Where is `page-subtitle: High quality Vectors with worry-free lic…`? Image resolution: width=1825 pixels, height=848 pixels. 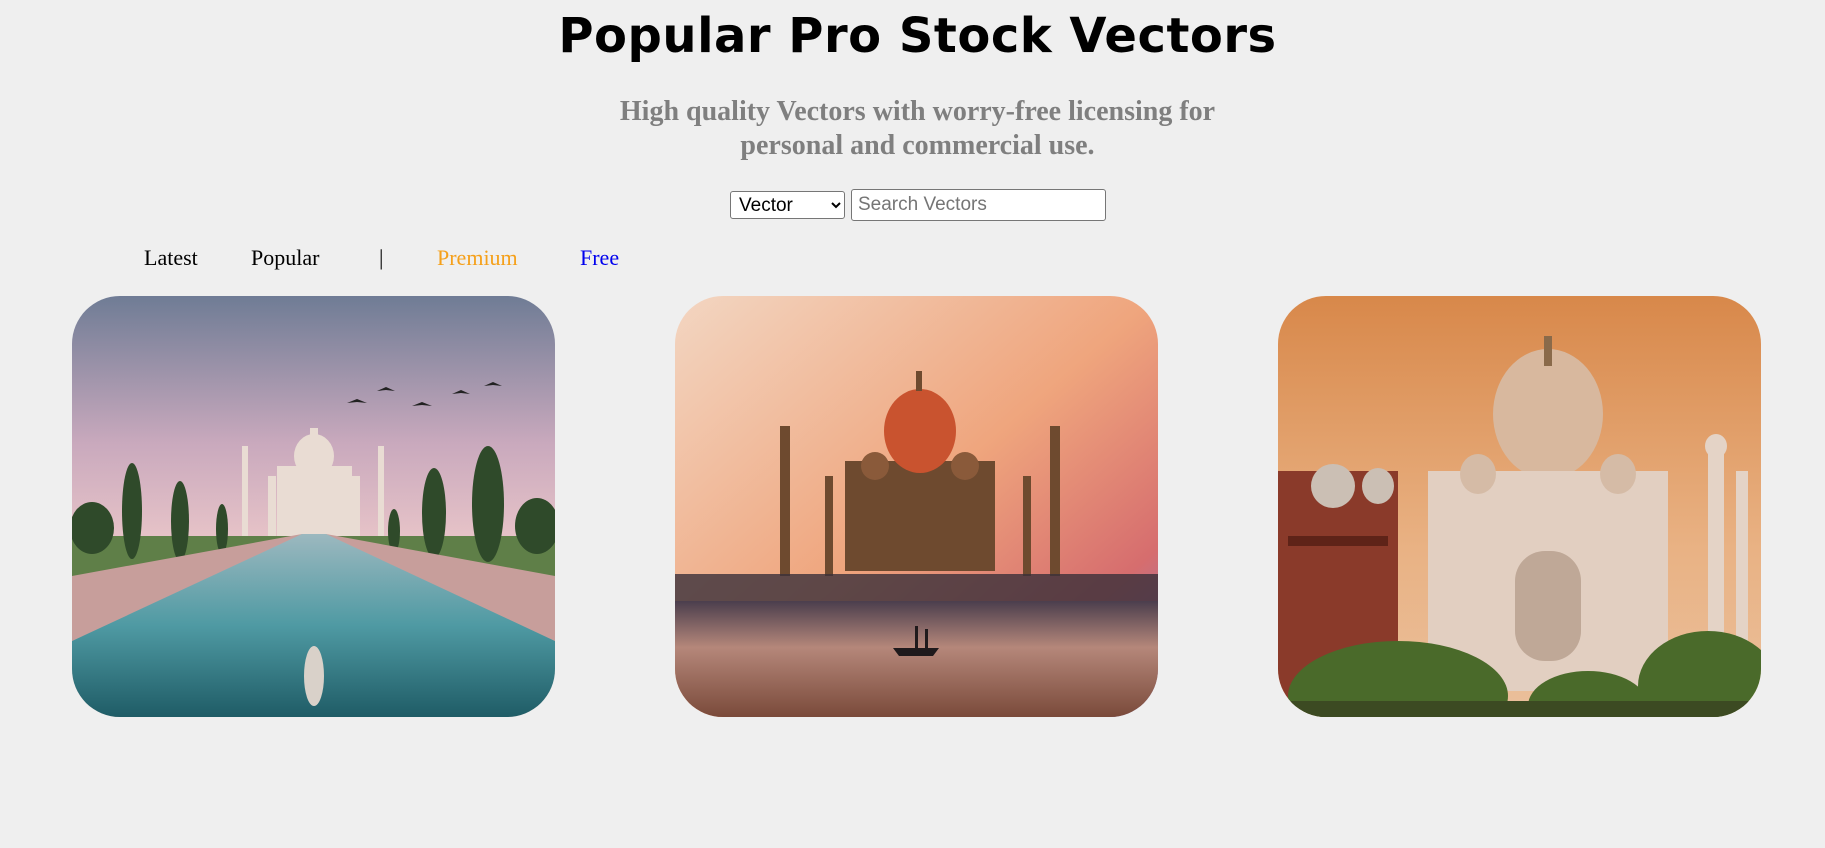 page-subtitle: High quality Vectors with worry-free lic… is located at coordinates (912, 129).